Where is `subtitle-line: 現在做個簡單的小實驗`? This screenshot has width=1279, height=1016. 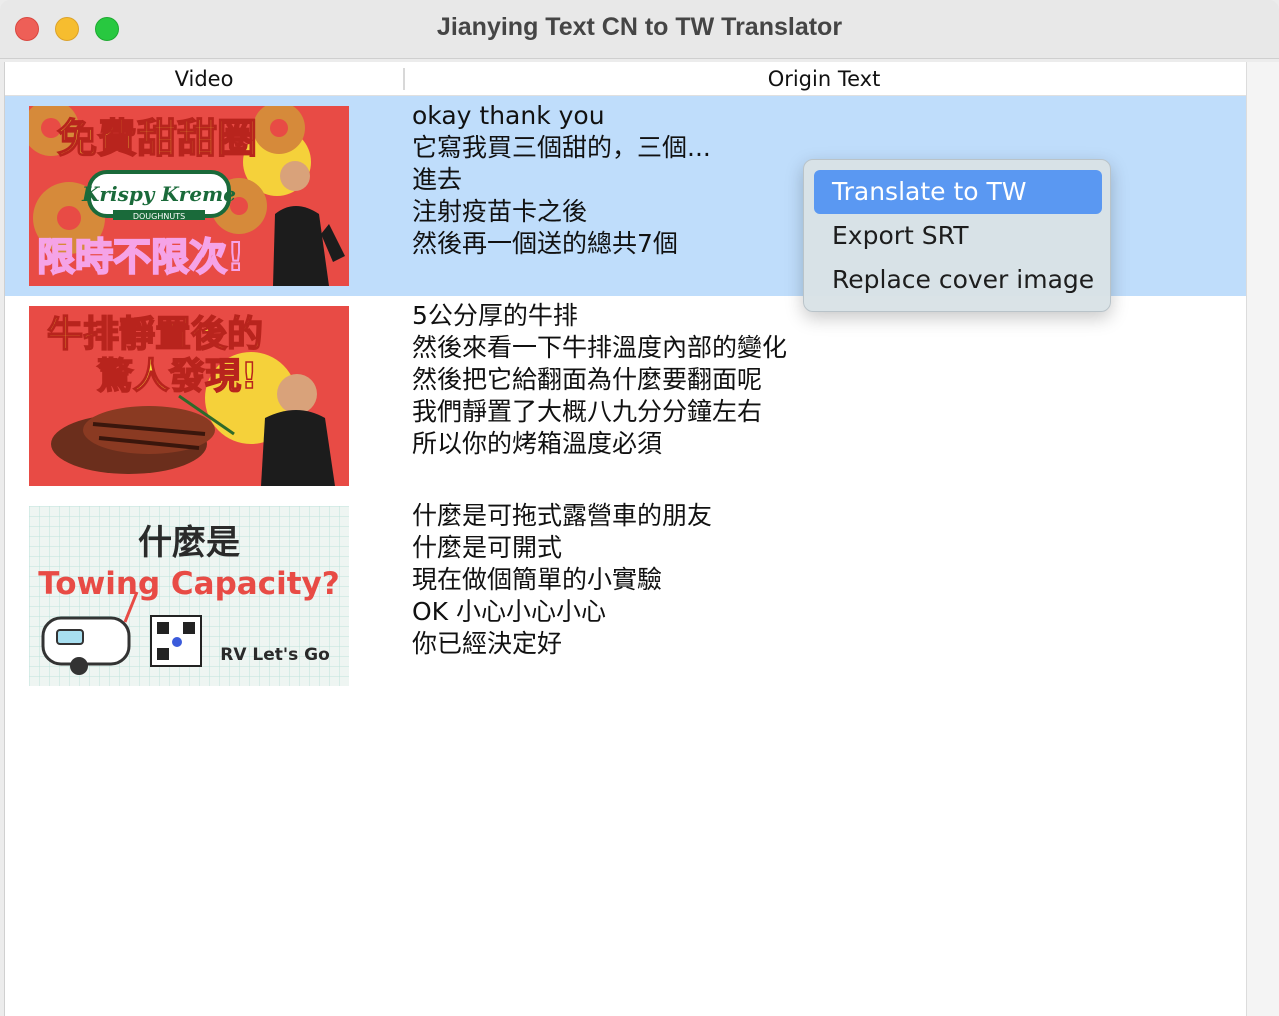
subtitle-line: 現在做個簡單的小實驗 is located at coordinates (537, 579).